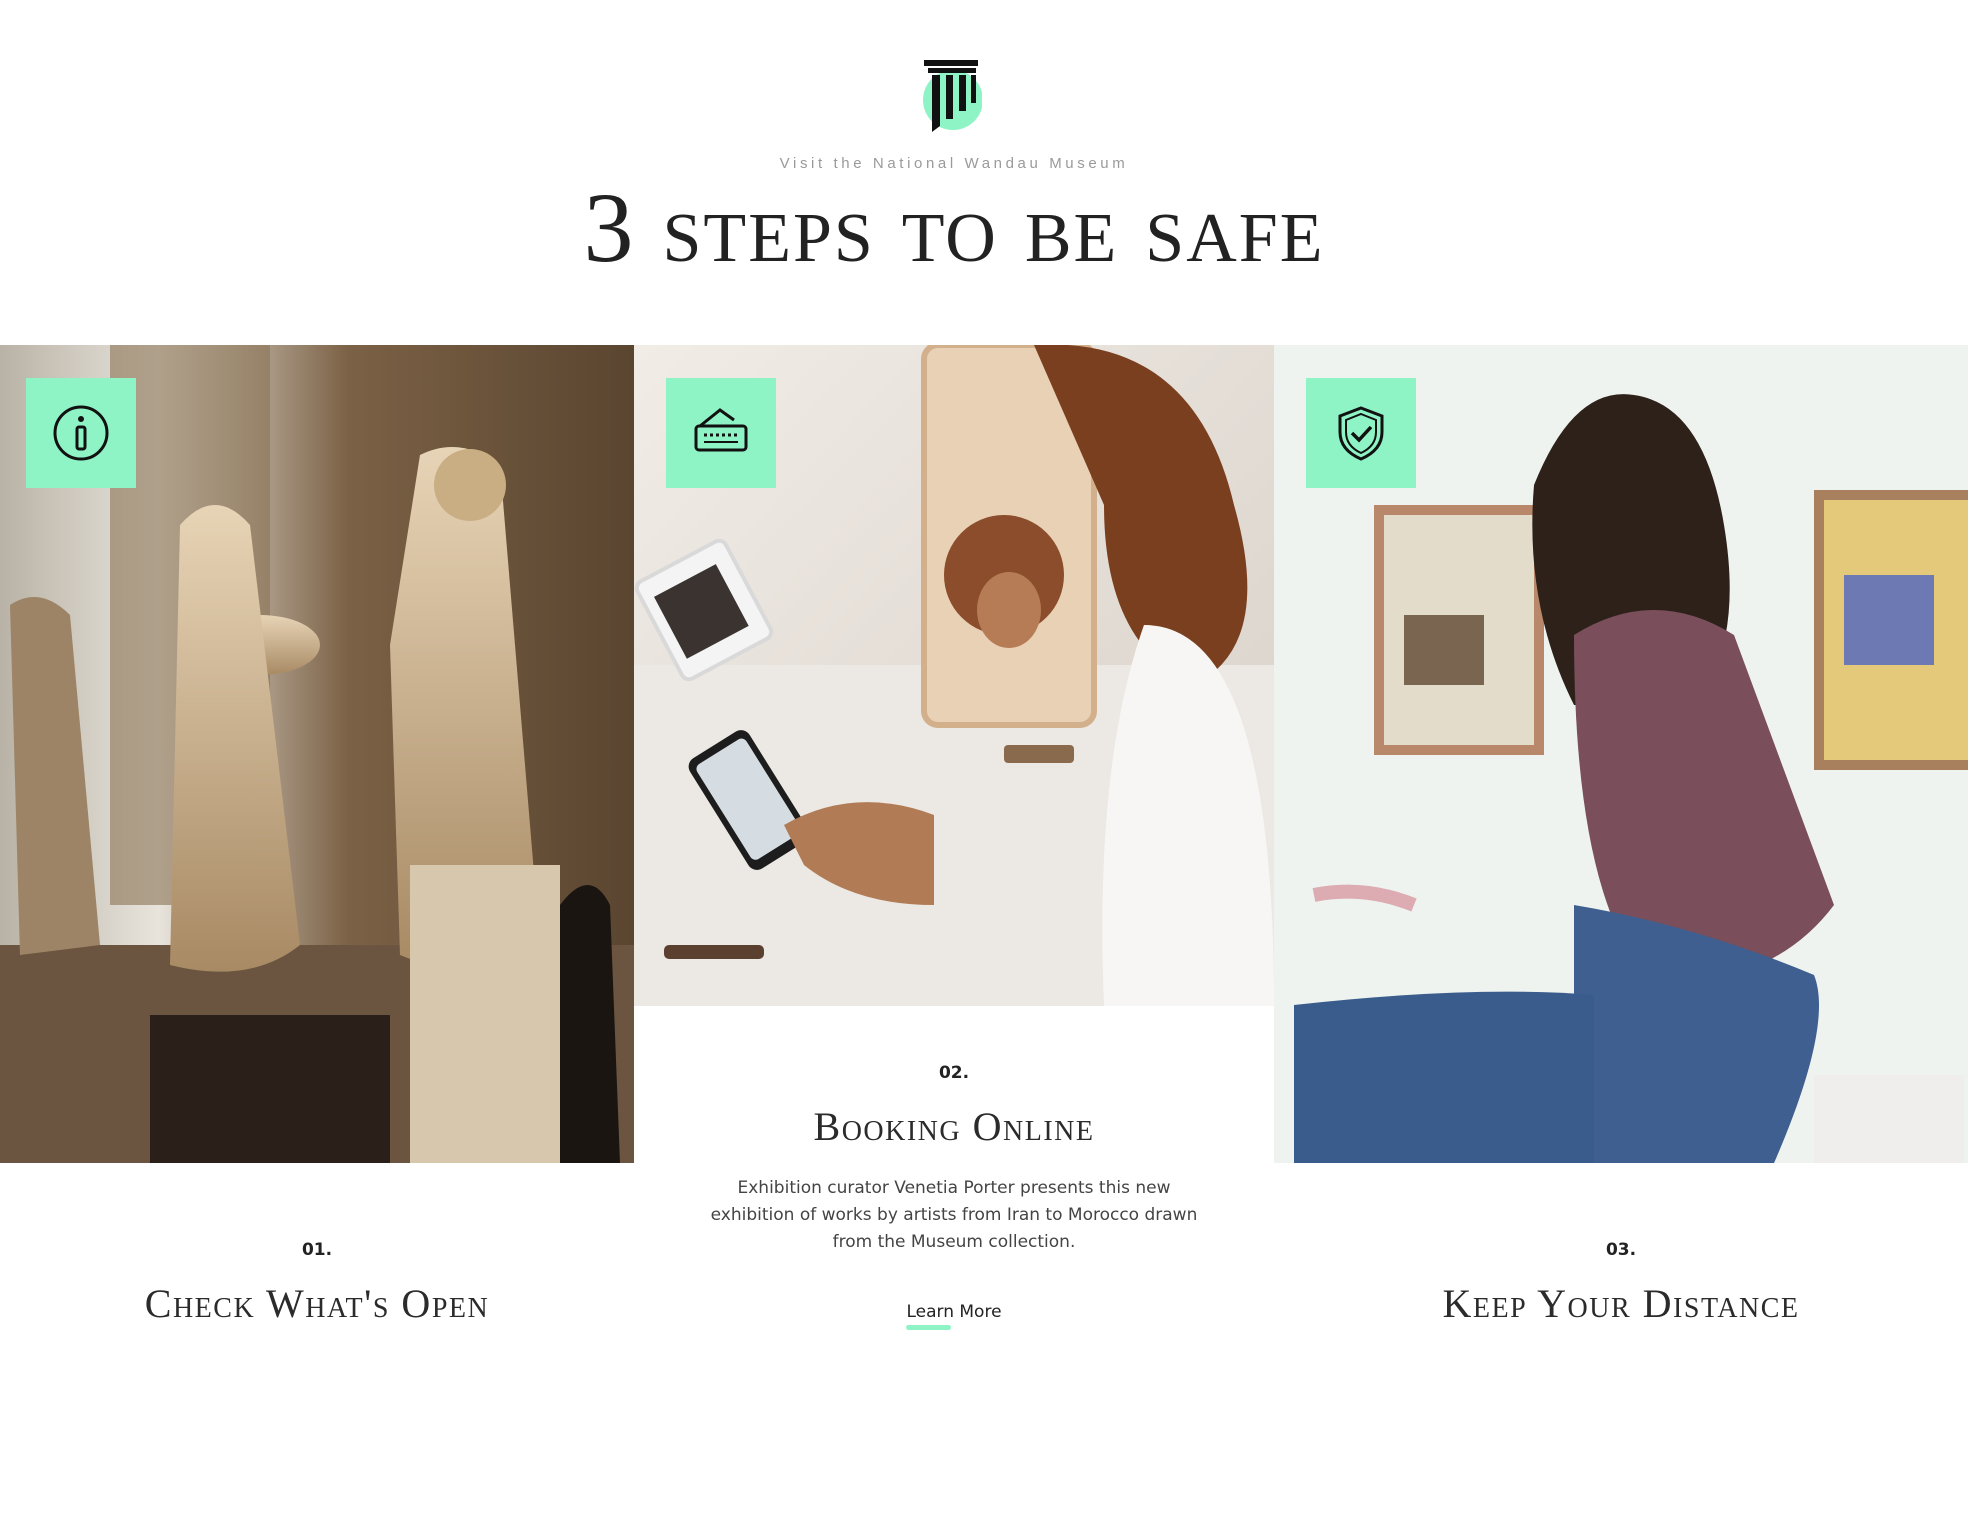  I want to click on learn-more-link: Learn More, so click(954, 1316).